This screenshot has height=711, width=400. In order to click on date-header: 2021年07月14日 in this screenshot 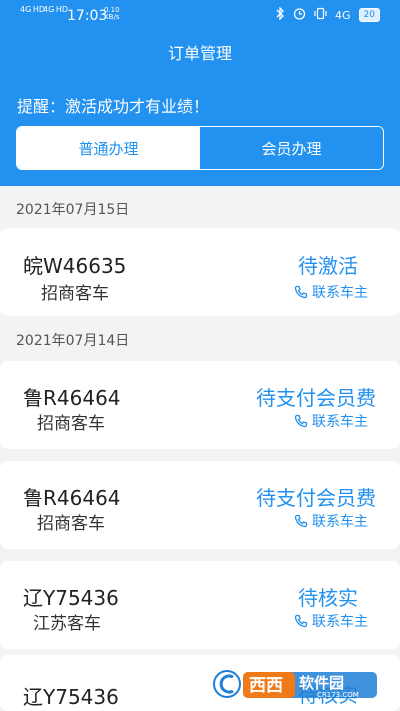, I will do `click(73, 341)`.